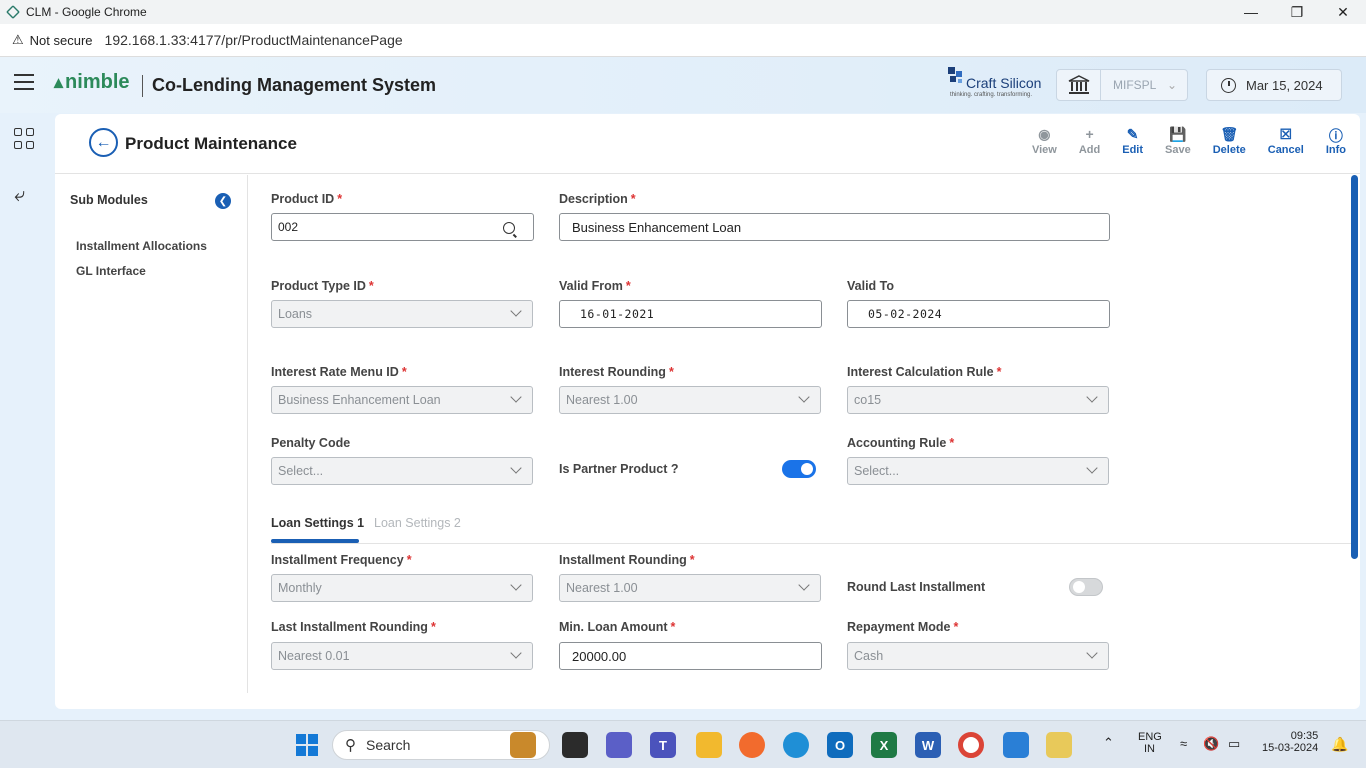  What do you see at coordinates (211, 143) in the screenshot?
I see `page-title: Product Maintenance` at bounding box center [211, 143].